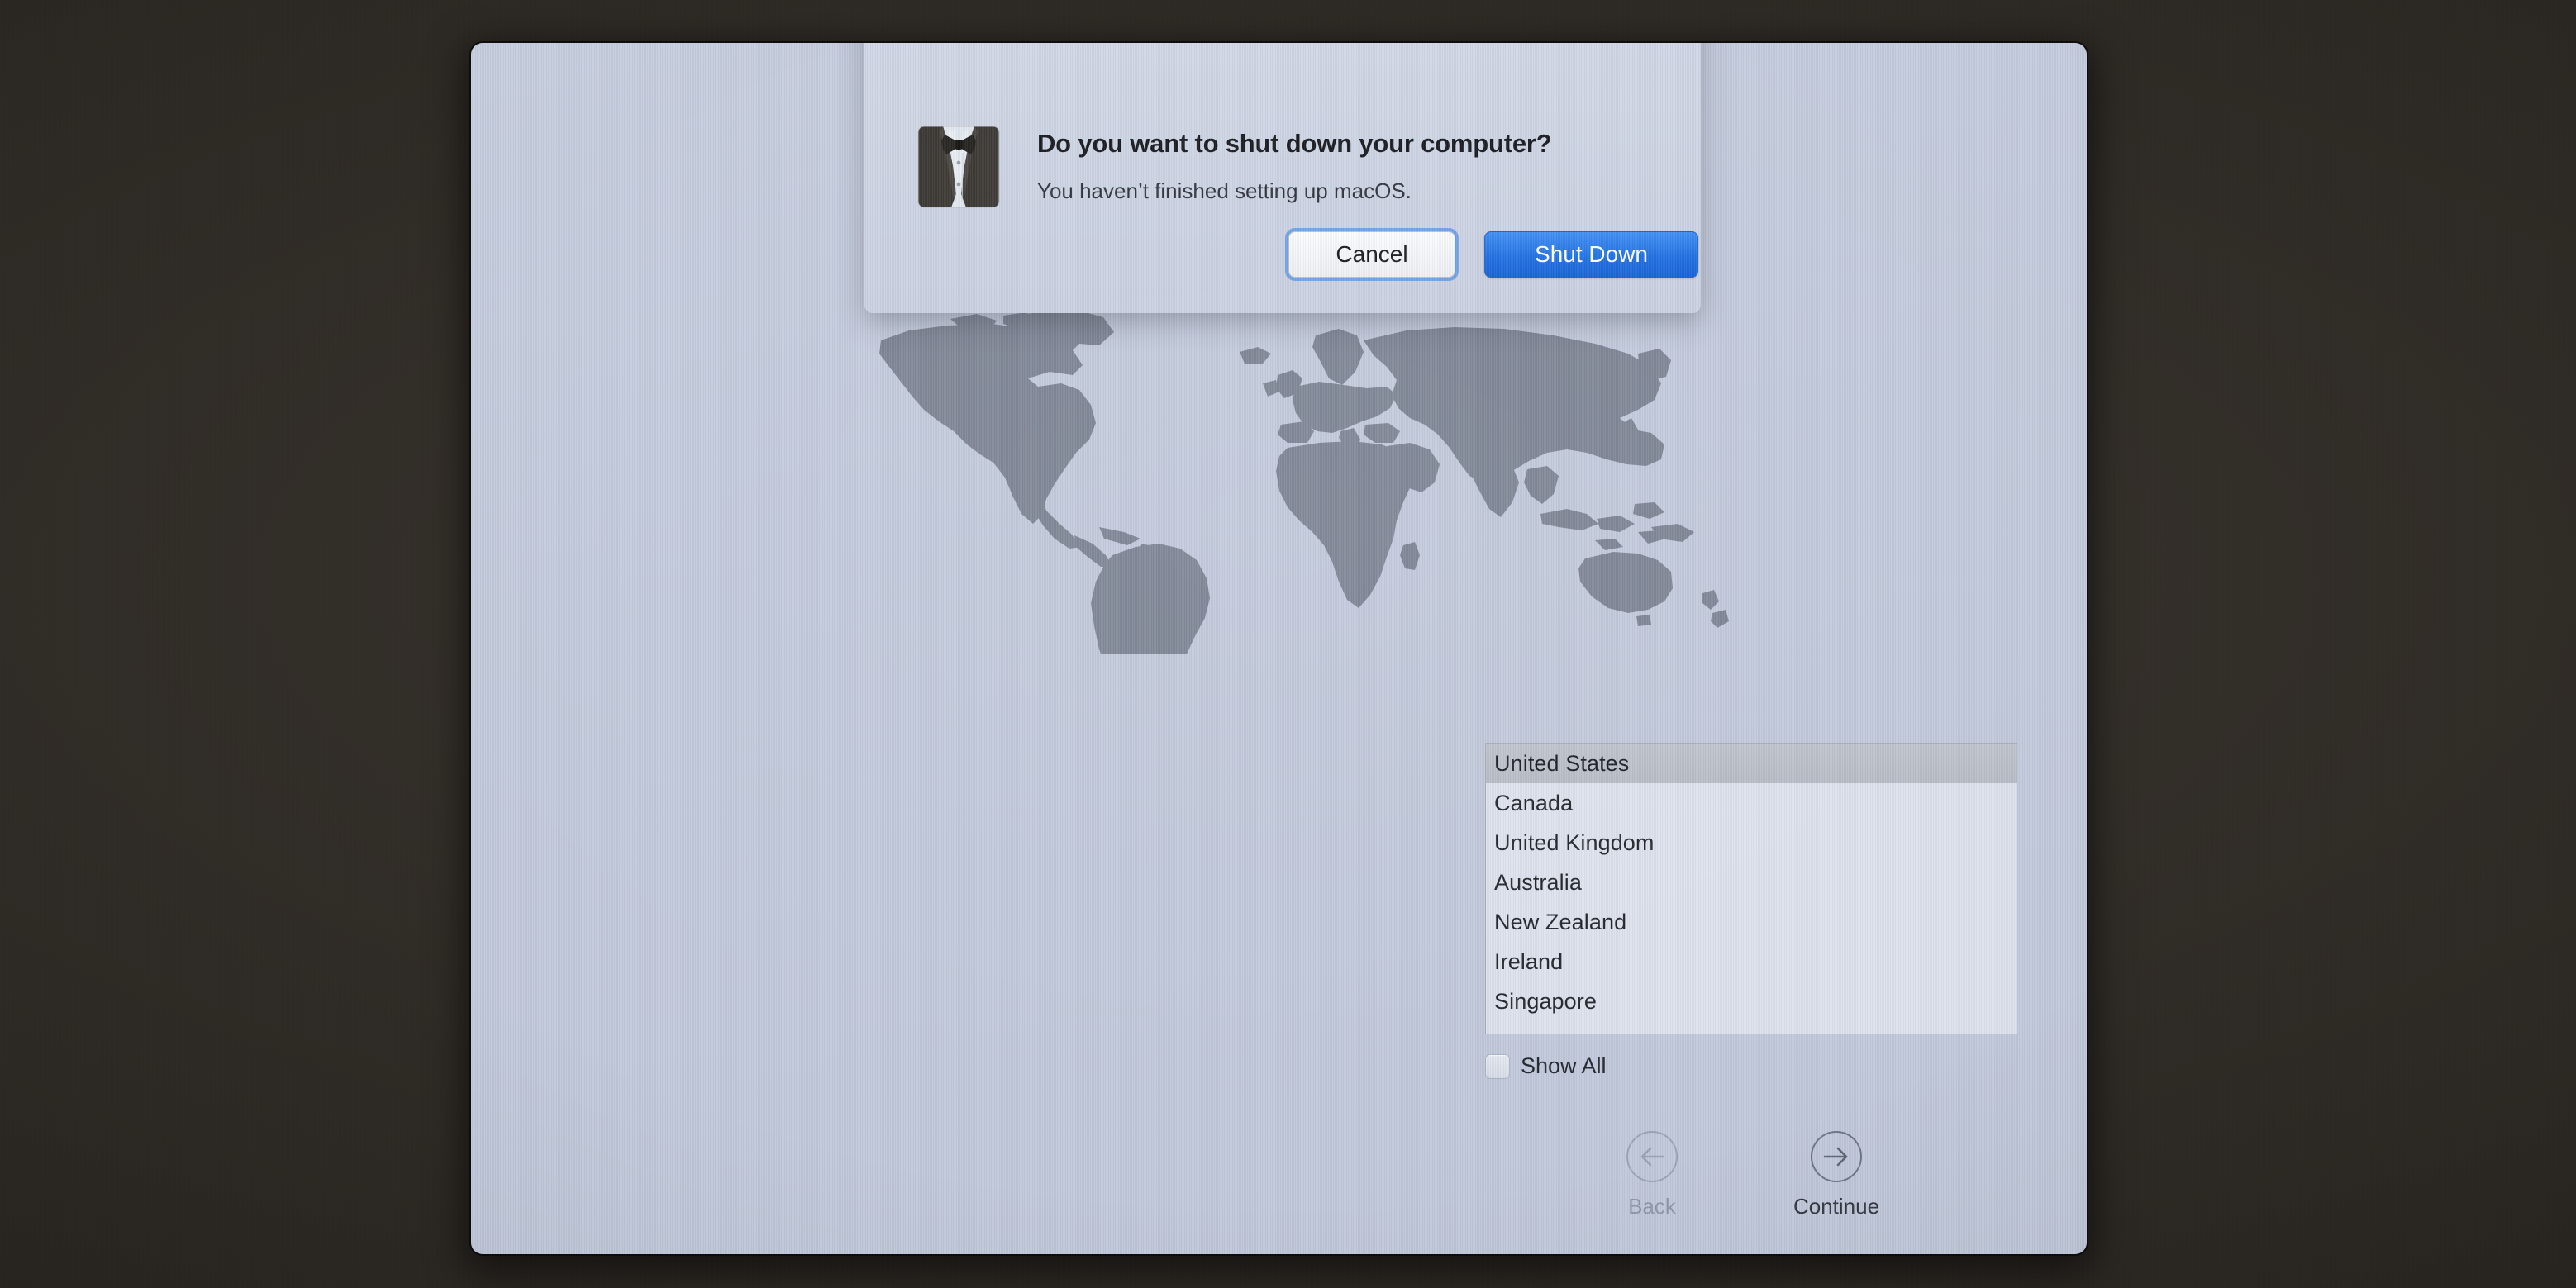  What do you see at coordinates (1304, 482) in the screenshot?
I see `world-map-icon` at bounding box center [1304, 482].